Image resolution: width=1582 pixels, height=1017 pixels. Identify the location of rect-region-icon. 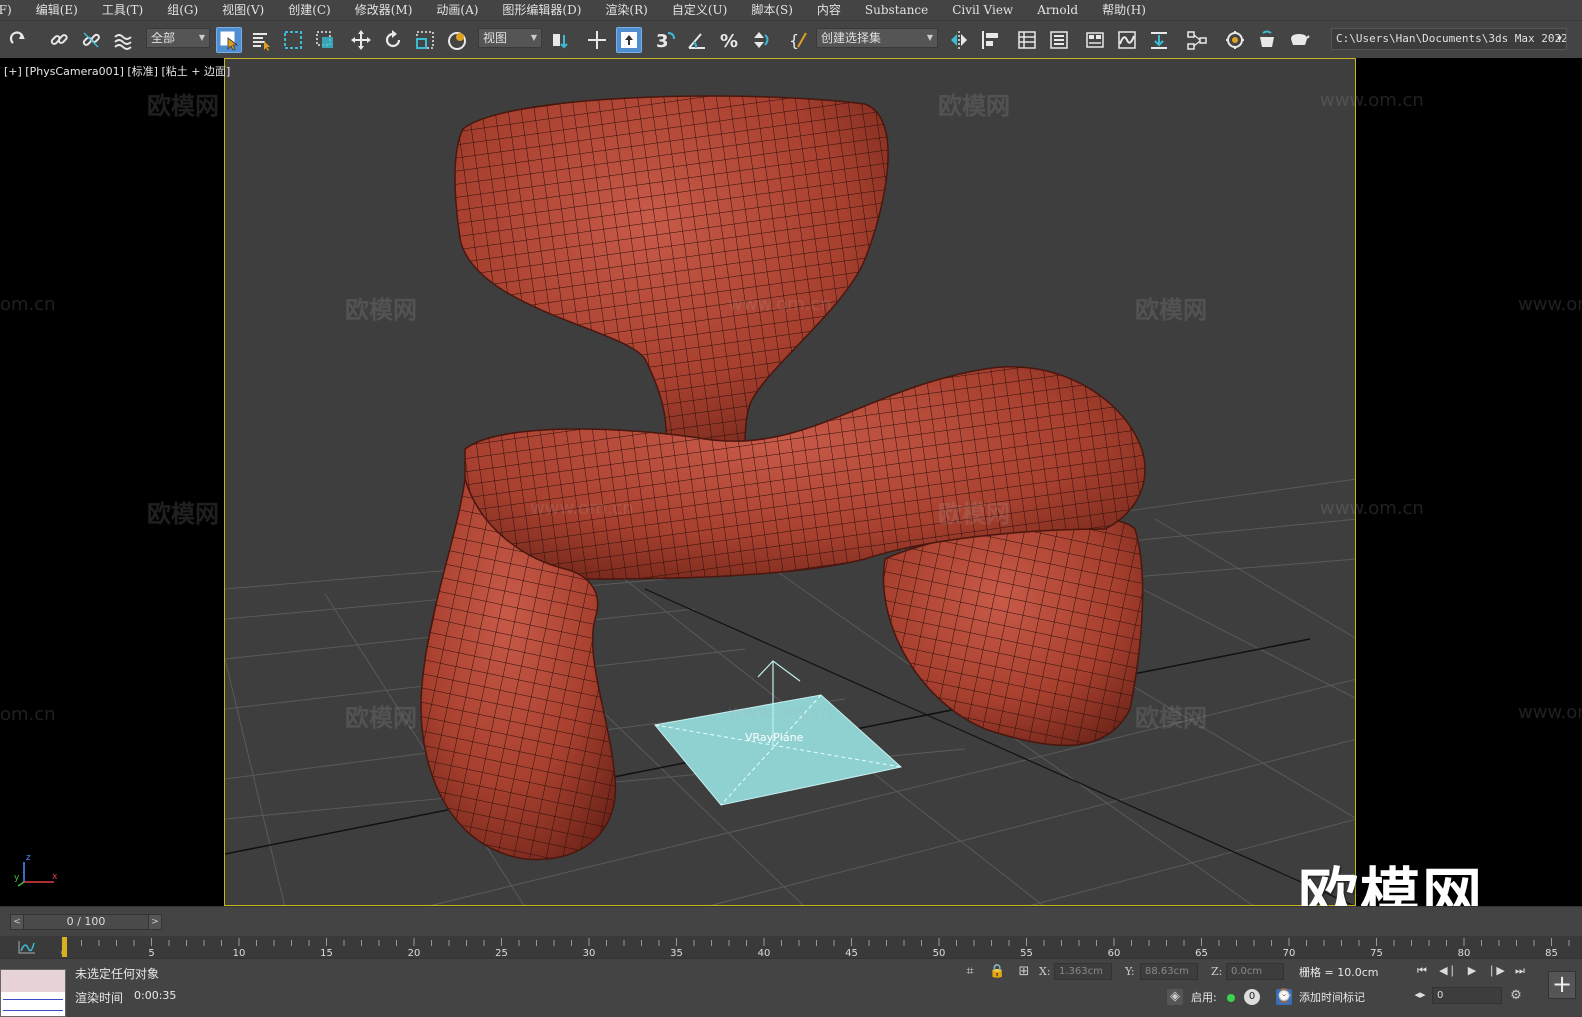
(293, 40).